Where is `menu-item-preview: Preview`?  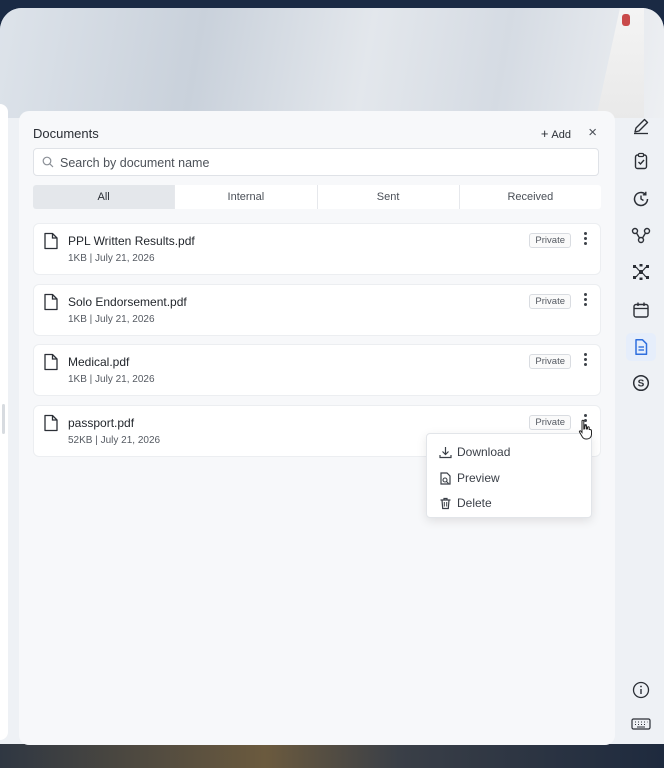 menu-item-preview: Preview is located at coordinates (469, 478).